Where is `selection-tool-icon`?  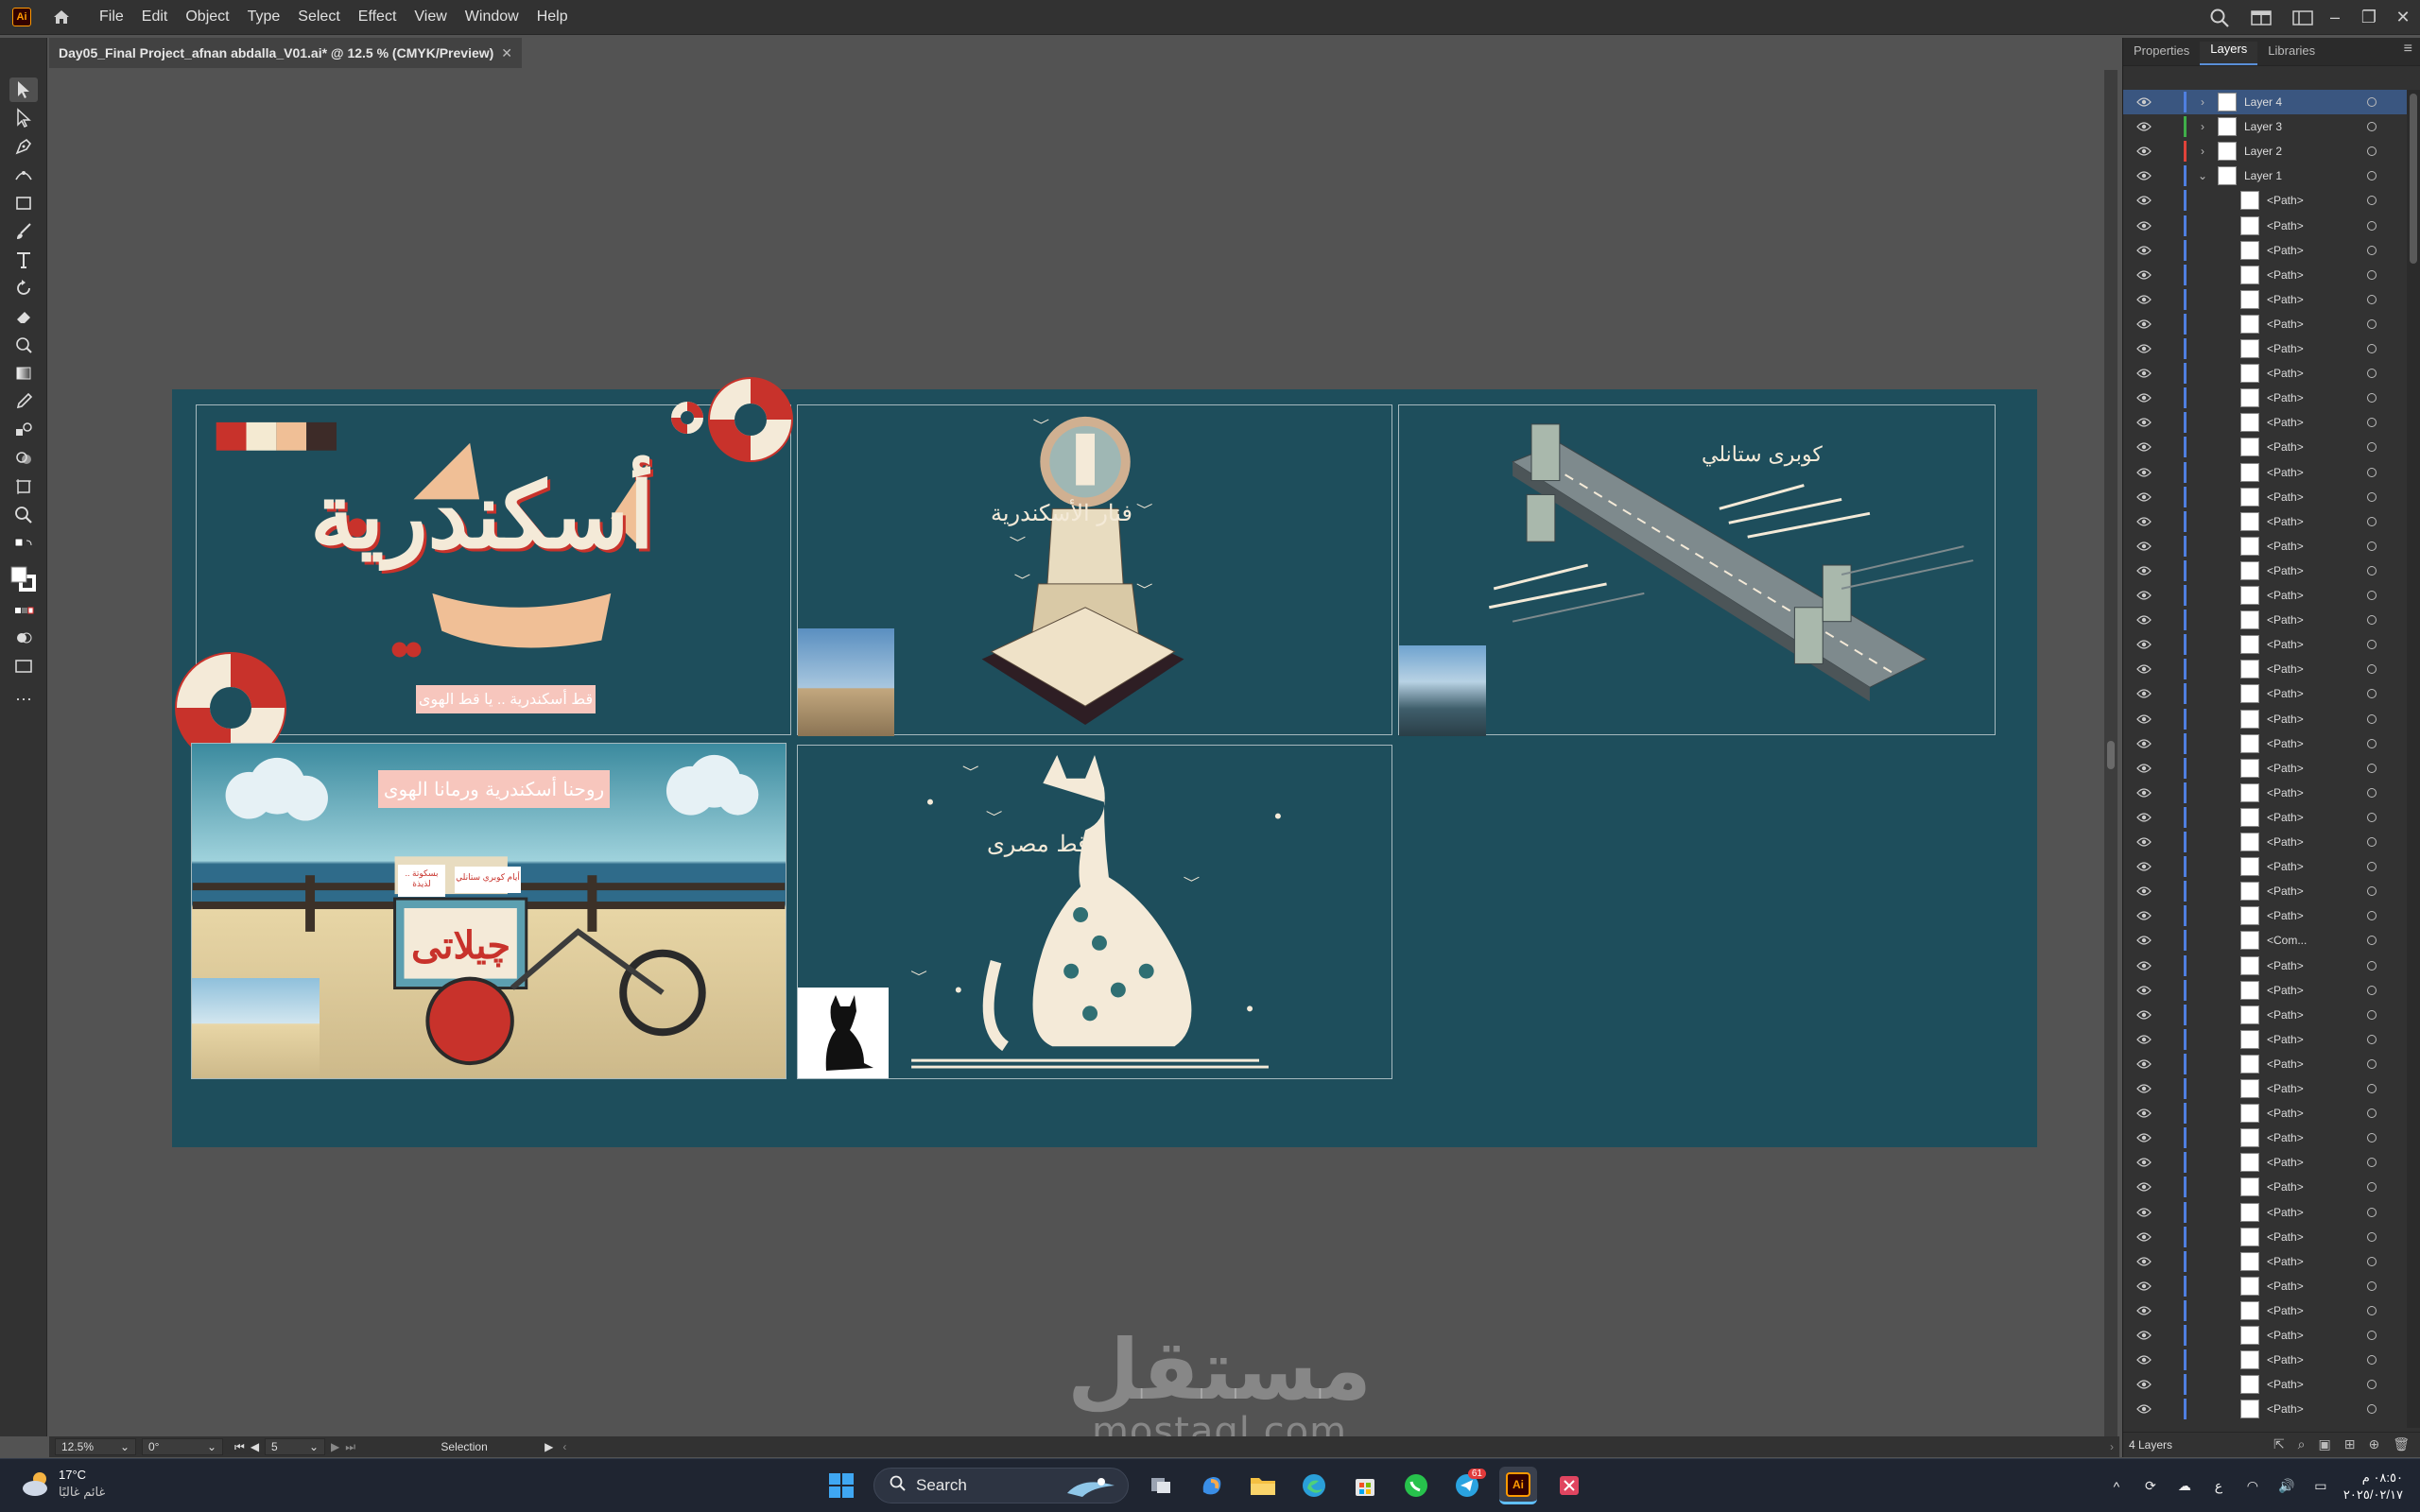
selection-tool-icon is located at coordinates (24, 89).